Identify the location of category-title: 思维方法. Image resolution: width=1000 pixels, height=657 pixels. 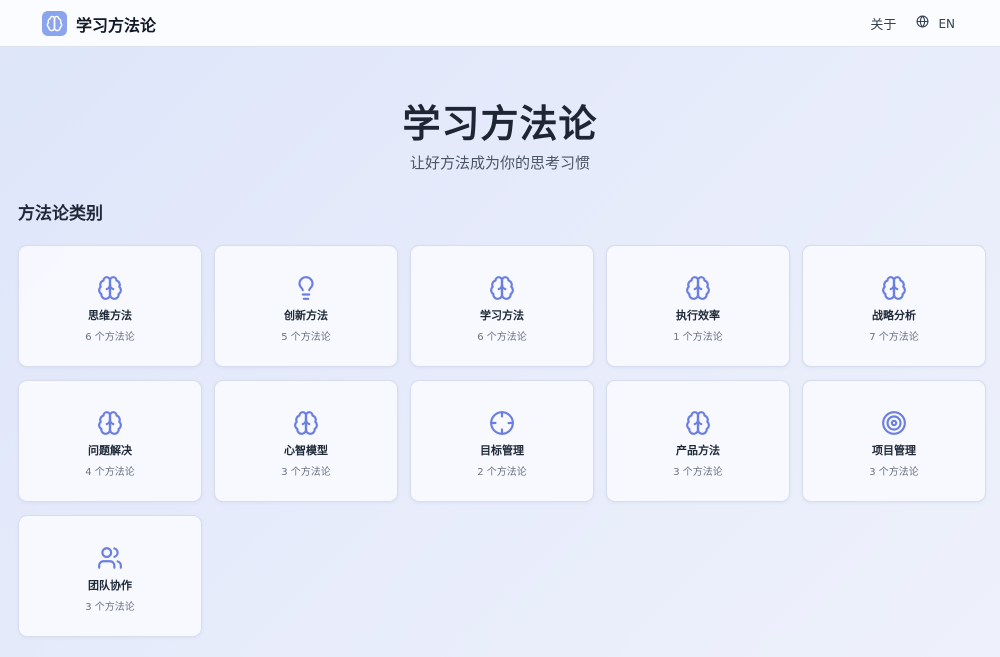
(110, 315).